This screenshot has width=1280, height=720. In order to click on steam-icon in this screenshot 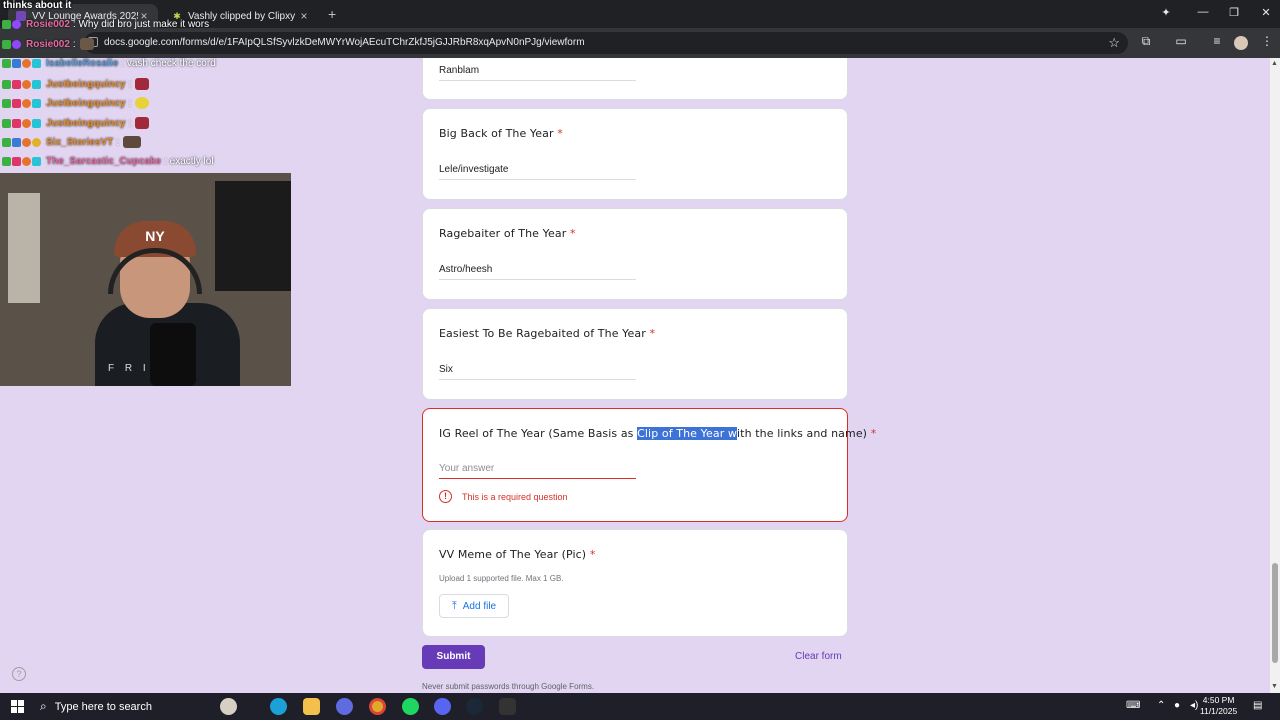, I will do `click(474, 706)`.